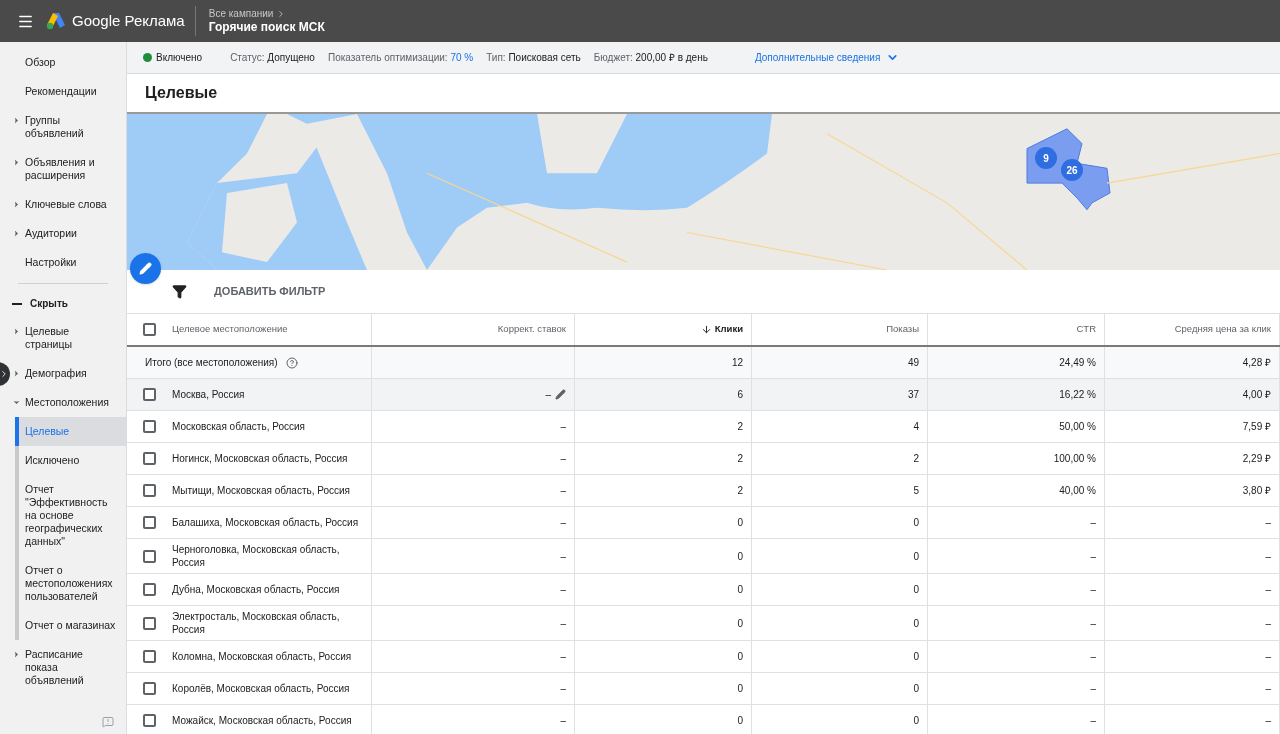 This screenshot has height=734, width=1280. What do you see at coordinates (179, 58) in the screenshot?
I see `campaign-state: Включено` at bounding box center [179, 58].